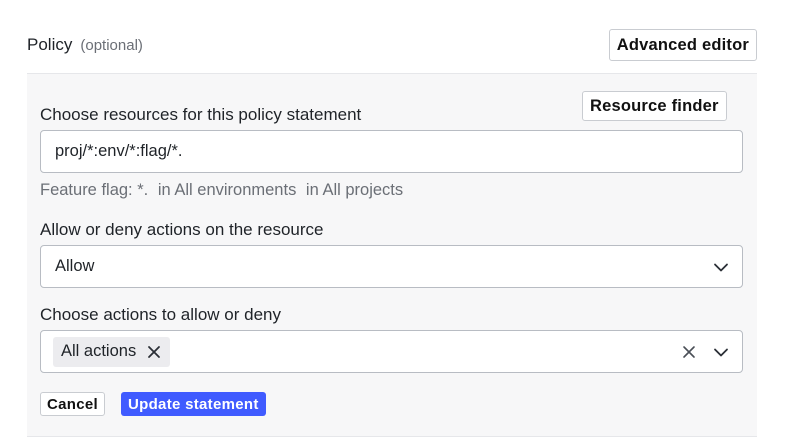 This screenshot has width=806, height=444. What do you see at coordinates (160, 314) in the screenshot?
I see `actions-label: Choose actions to allow or deny` at bounding box center [160, 314].